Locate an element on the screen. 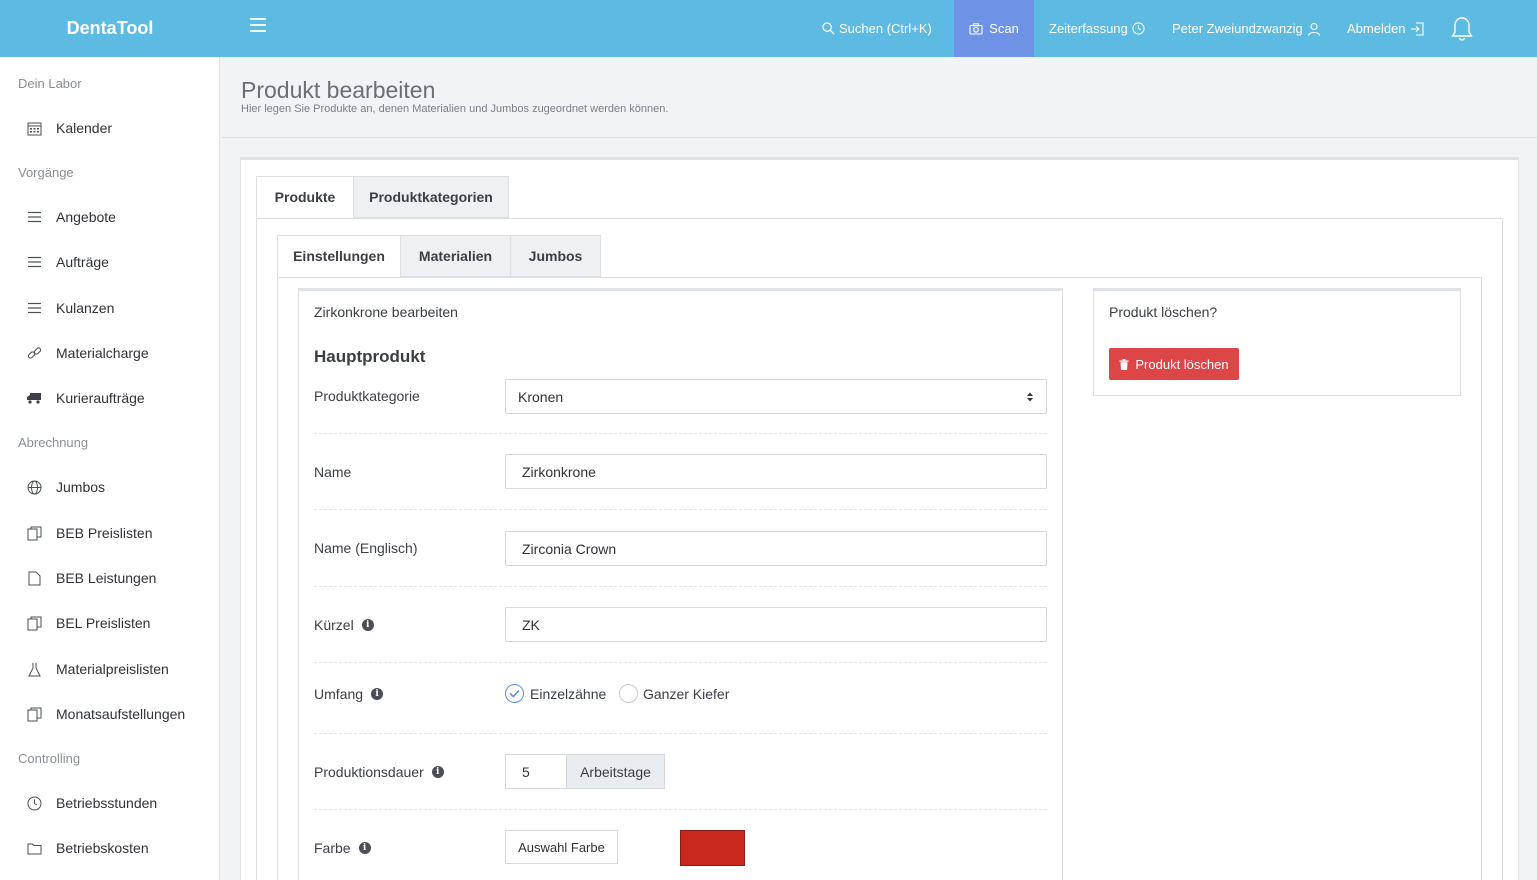  duration-unit-addon: Arbeitstage is located at coordinates (615, 771).